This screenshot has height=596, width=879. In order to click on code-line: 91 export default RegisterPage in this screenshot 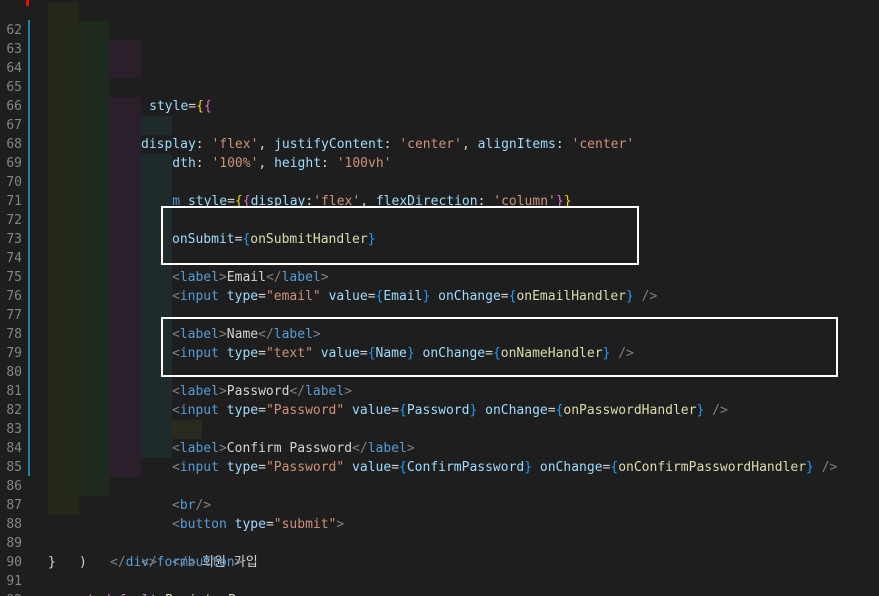, I will do `click(439, 574)`.